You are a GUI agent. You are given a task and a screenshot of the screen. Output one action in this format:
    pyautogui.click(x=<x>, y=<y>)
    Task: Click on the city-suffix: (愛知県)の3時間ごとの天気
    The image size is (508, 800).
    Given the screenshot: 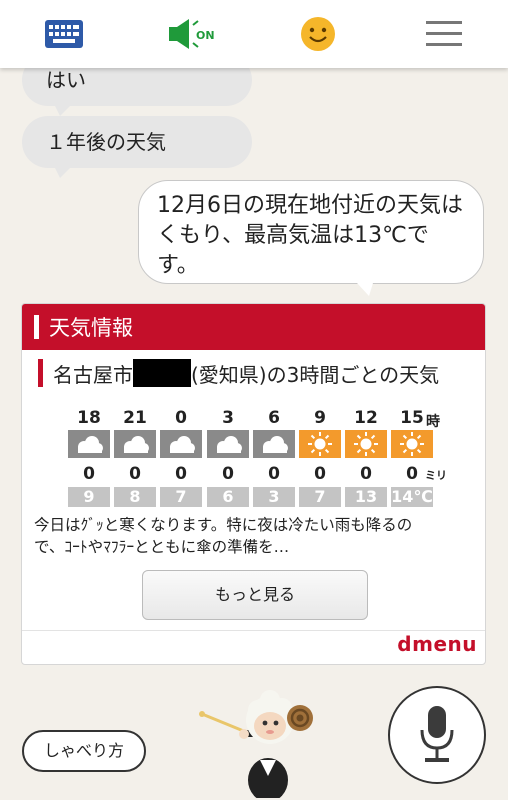 What is the action you would take?
    pyautogui.click(x=315, y=374)
    